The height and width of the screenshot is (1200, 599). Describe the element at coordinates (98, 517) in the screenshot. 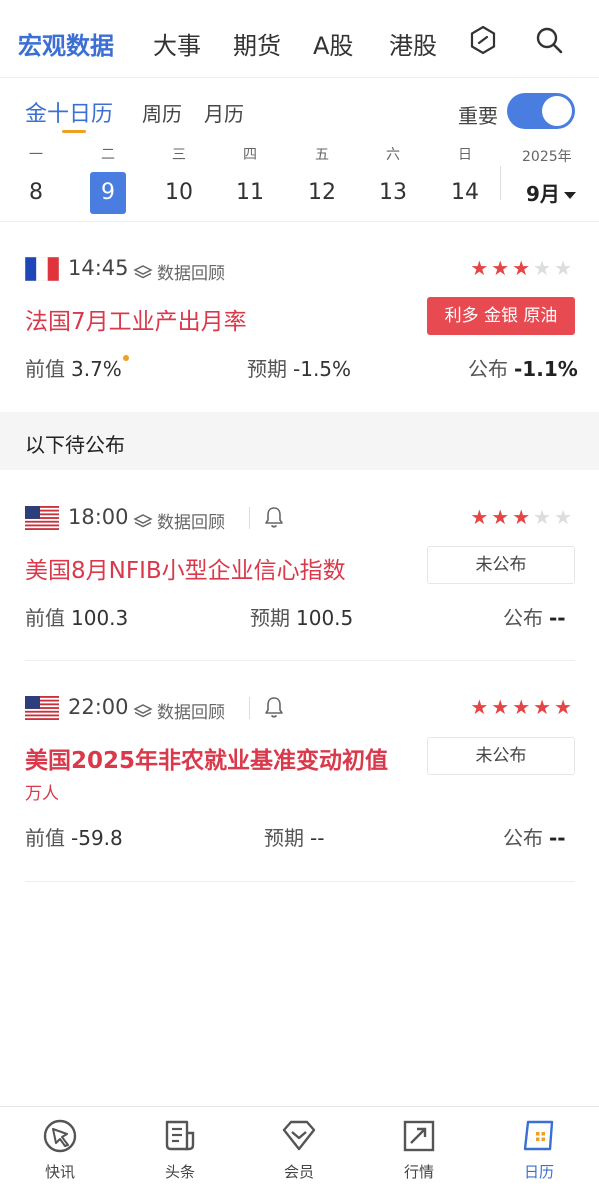

I see `event-time: 18:00` at that location.